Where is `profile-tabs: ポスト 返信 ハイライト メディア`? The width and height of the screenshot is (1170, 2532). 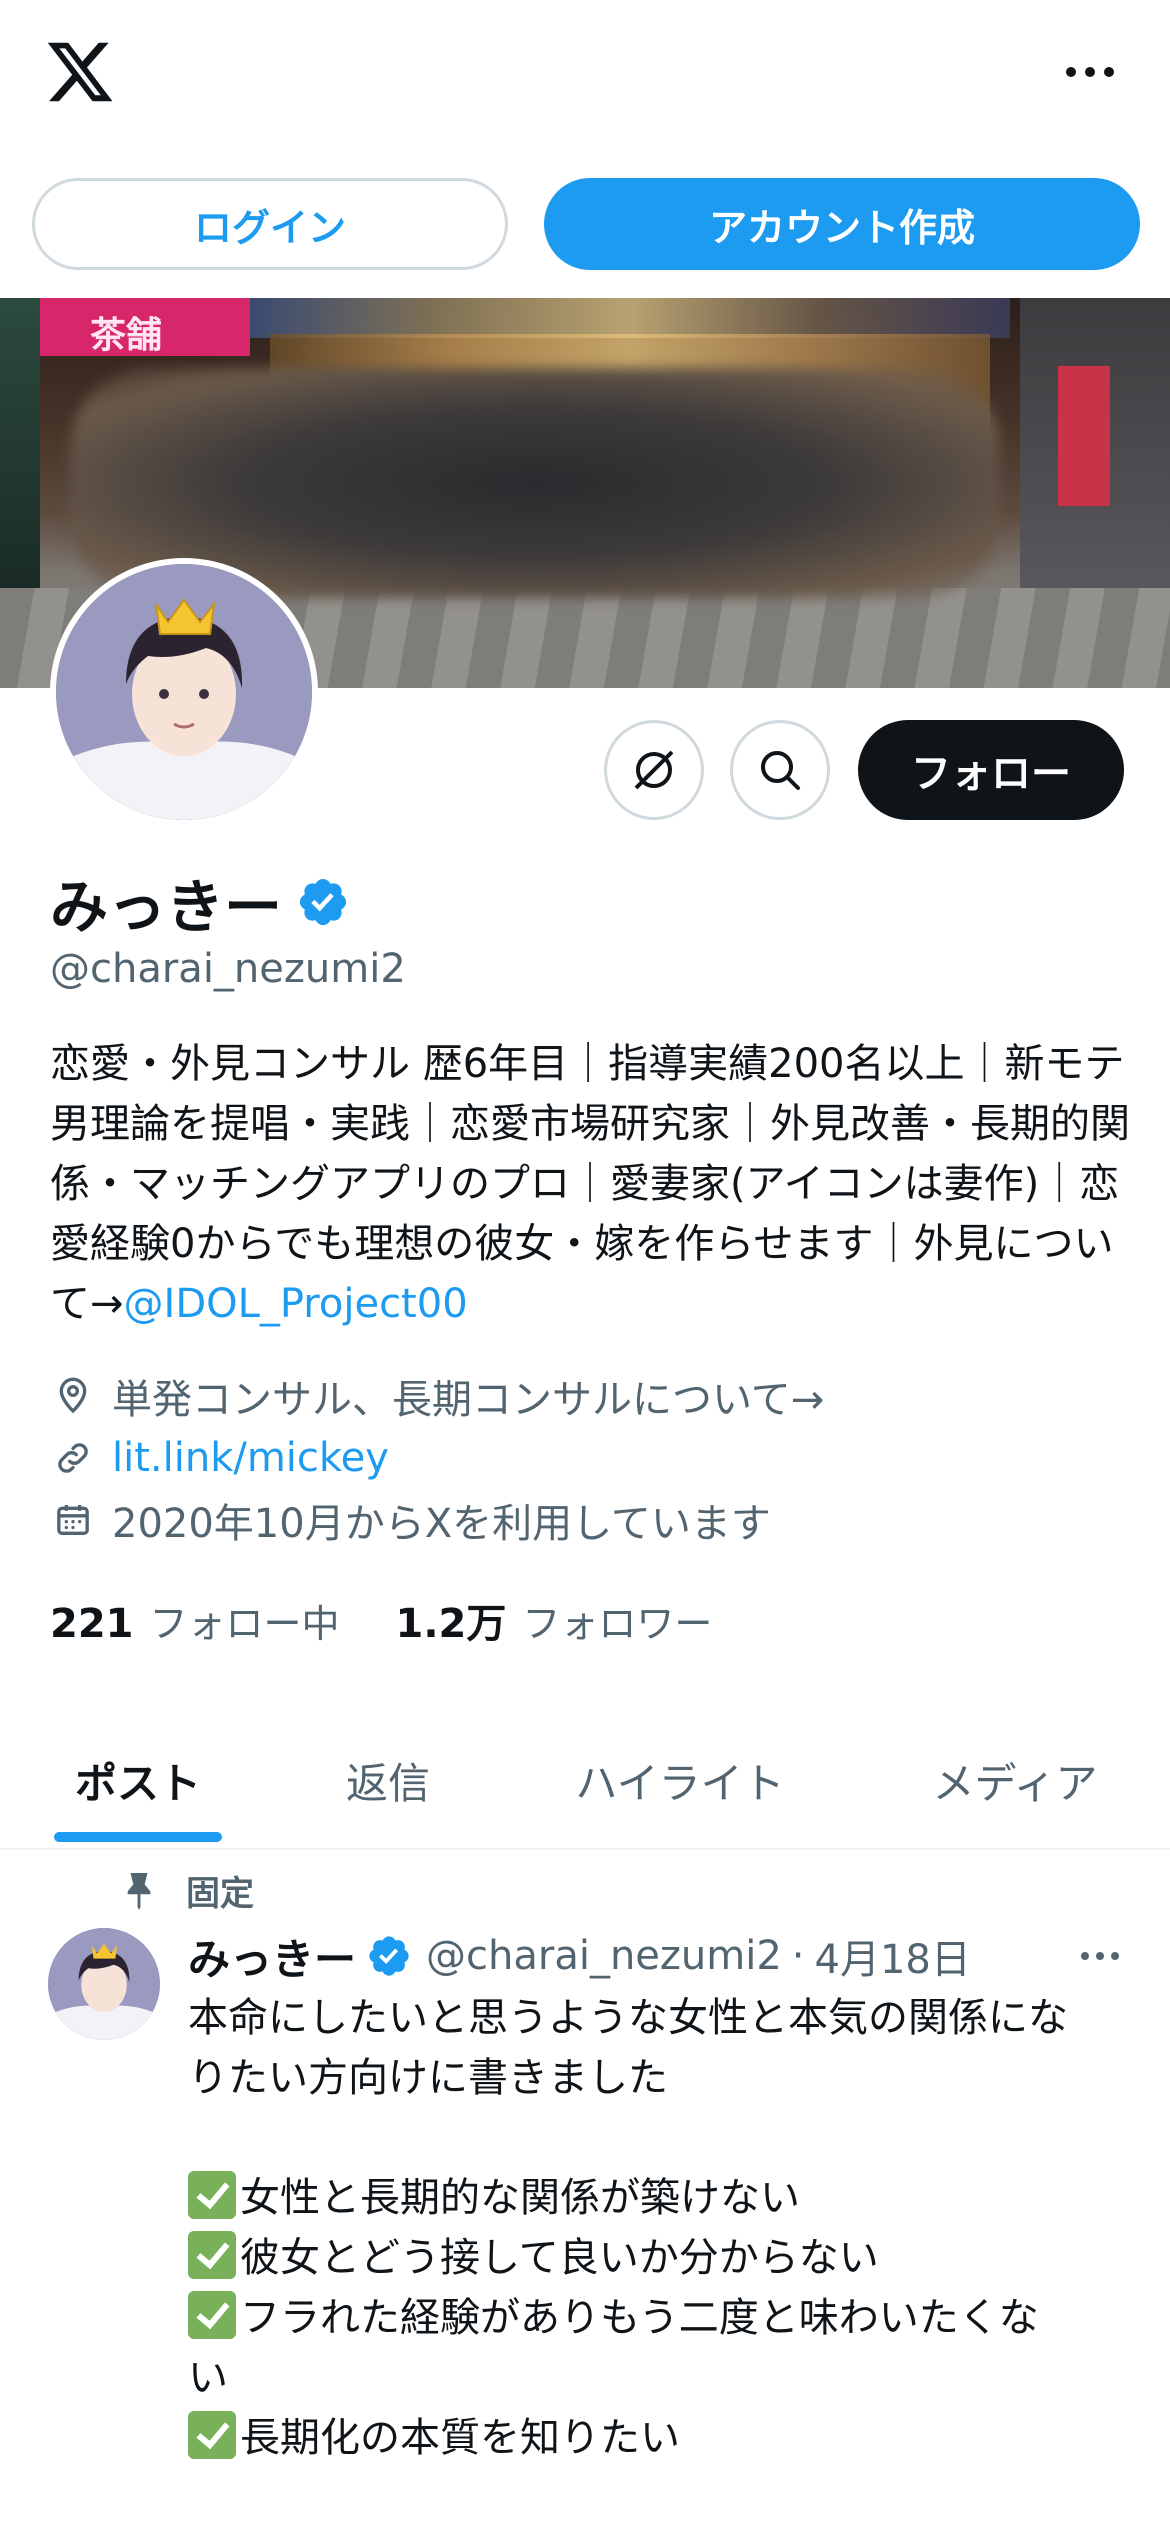 profile-tabs: ポスト 返信 ハイライト メディア is located at coordinates (585, 1781).